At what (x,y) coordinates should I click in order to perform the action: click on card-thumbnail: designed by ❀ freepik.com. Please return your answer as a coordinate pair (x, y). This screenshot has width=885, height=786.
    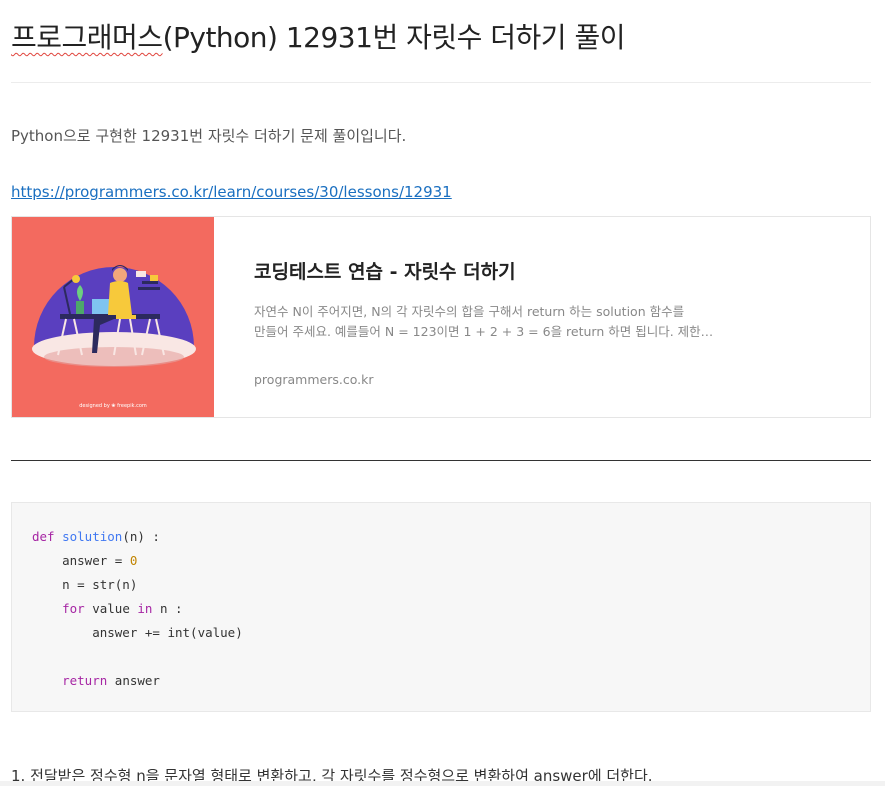
    Looking at the image, I should click on (113, 317).